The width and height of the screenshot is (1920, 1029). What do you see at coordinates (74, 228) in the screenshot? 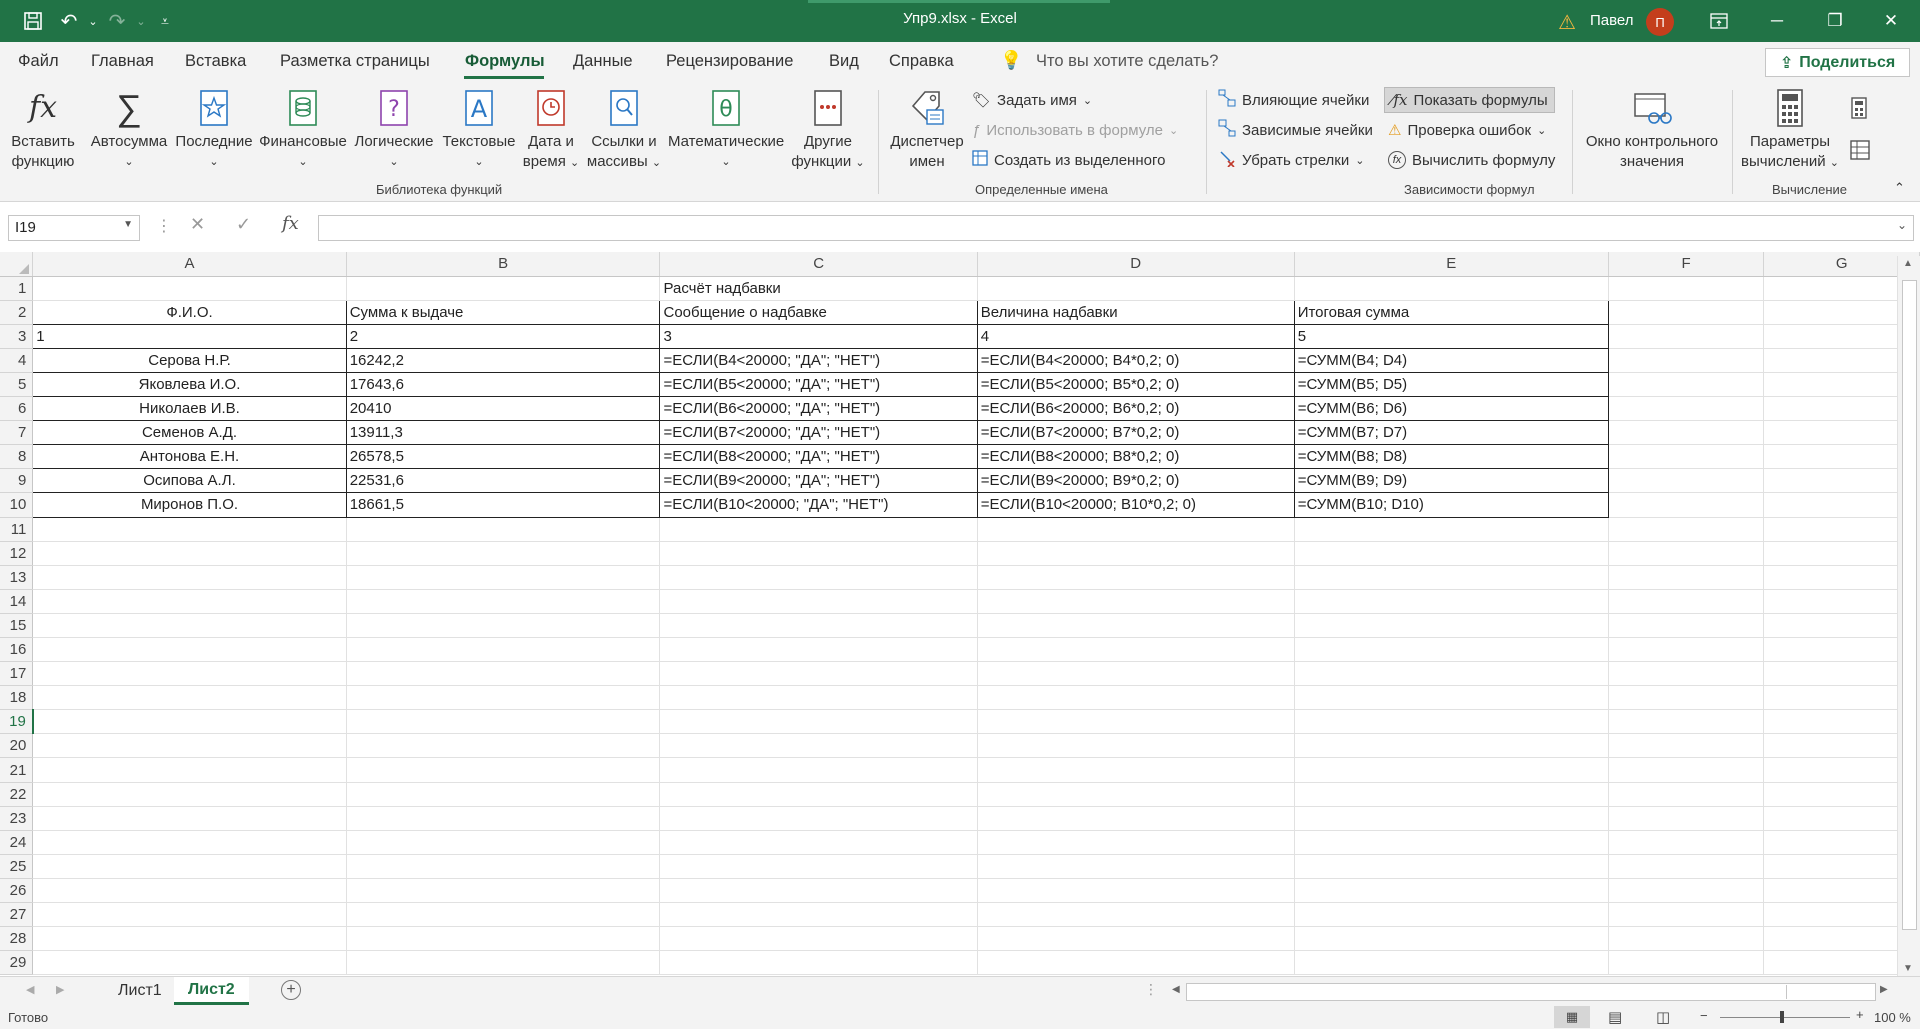
I see `name-box: I19 ▼` at bounding box center [74, 228].